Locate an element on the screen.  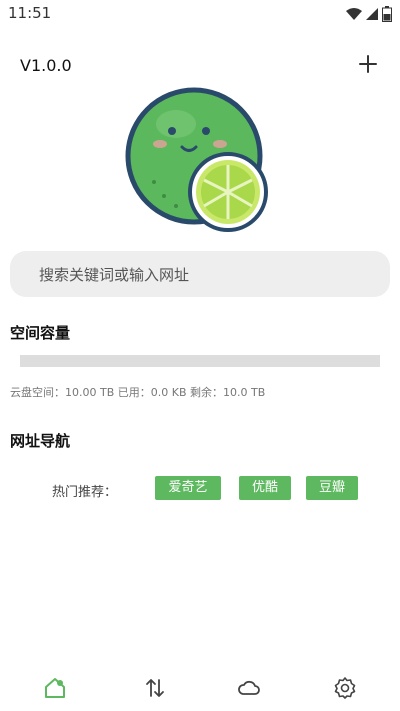
url-navigation-title: 网址导航 is located at coordinates (40, 441).